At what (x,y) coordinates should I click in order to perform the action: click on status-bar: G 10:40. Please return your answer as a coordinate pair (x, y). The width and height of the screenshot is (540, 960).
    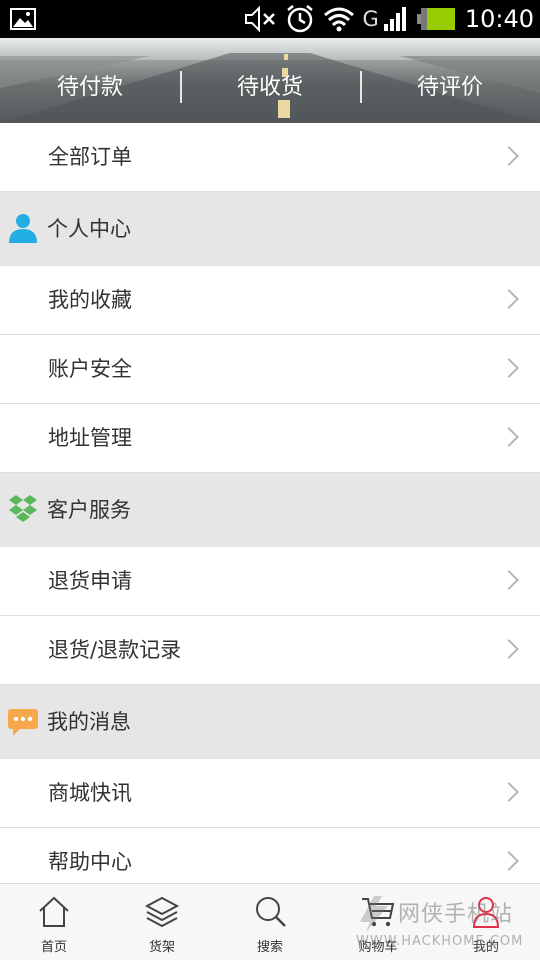
    Looking at the image, I should click on (270, 19).